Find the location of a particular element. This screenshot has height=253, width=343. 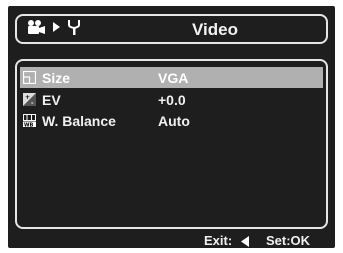

menu-item-label: Size is located at coordinates (56, 77).